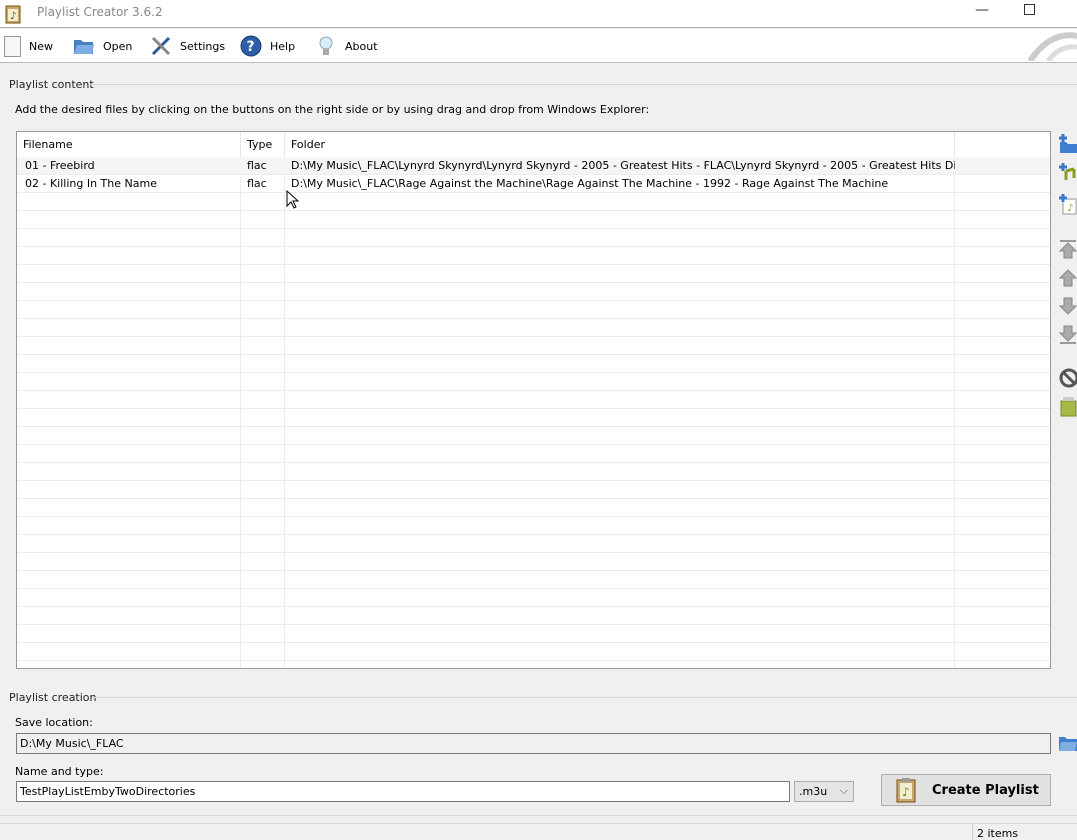 This screenshot has height=840, width=1077. I want to click on new-button: New, so click(28, 46).